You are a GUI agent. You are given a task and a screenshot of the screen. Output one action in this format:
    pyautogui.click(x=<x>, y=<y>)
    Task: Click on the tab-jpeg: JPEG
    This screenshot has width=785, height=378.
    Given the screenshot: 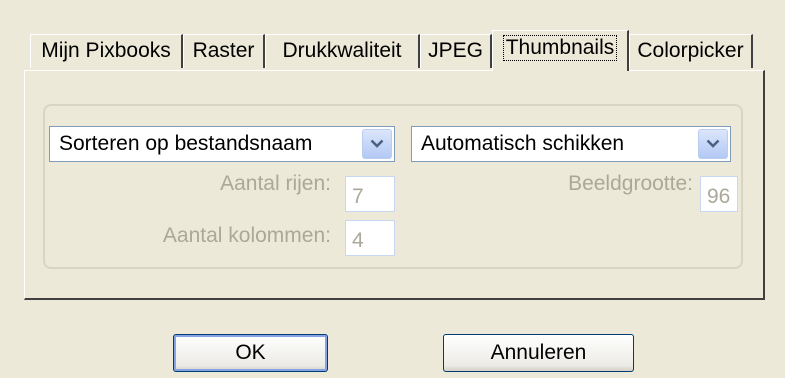 What is the action you would take?
    pyautogui.click(x=456, y=51)
    